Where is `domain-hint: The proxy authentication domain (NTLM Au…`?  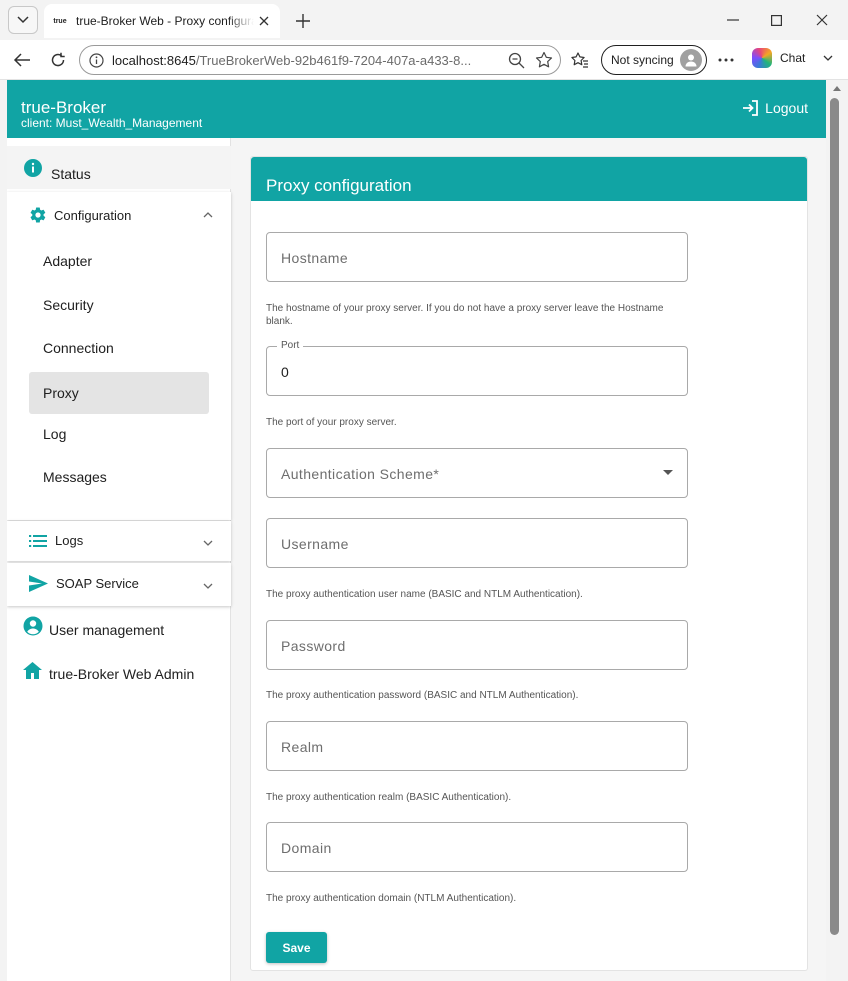 domain-hint: The proxy authentication domain (NTLM Au… is located at coordinates (391, 898).